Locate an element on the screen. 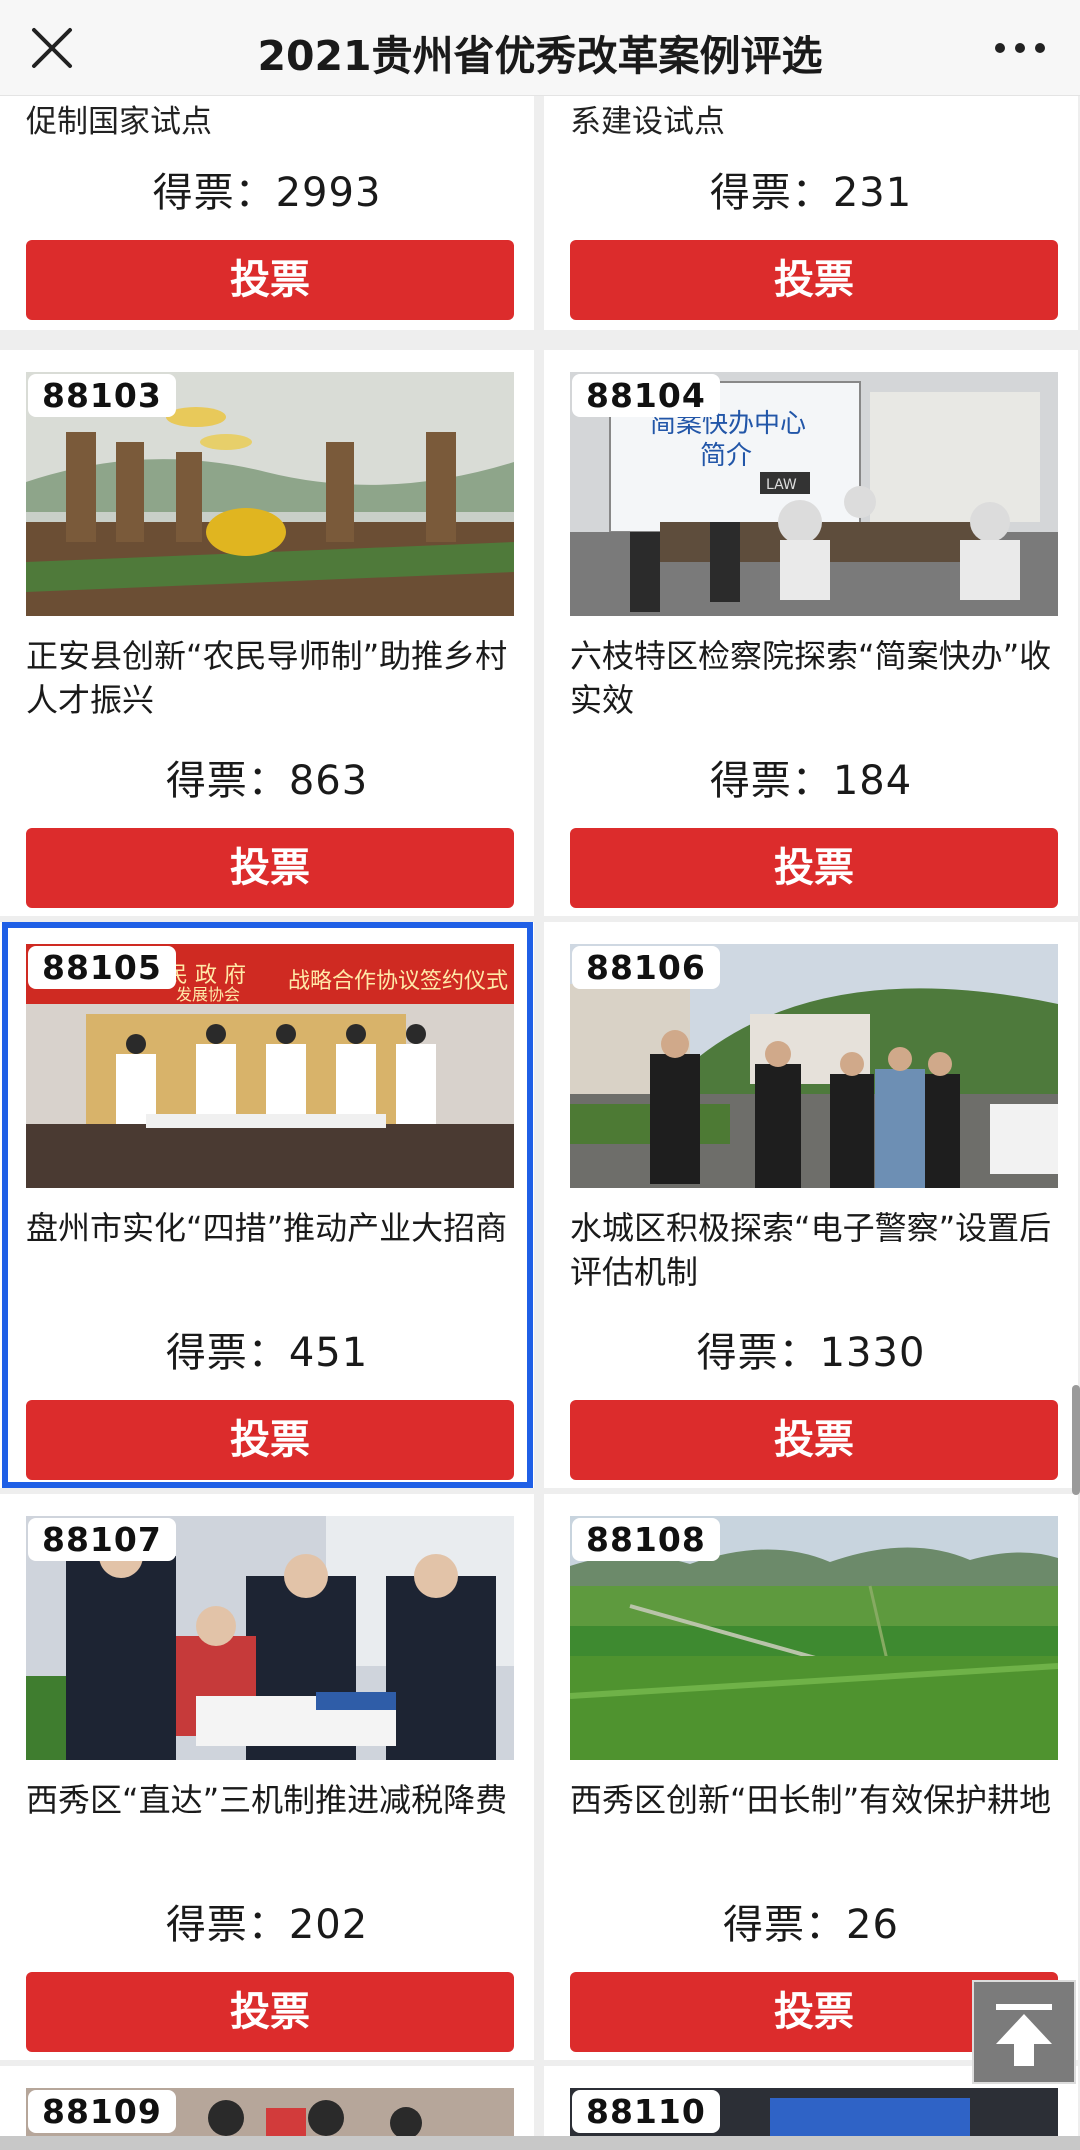  vote-card: 88108 西秀区创新“田长制”有效保护耕地 得票：26 投票 is located at coordinates (811, 1777).